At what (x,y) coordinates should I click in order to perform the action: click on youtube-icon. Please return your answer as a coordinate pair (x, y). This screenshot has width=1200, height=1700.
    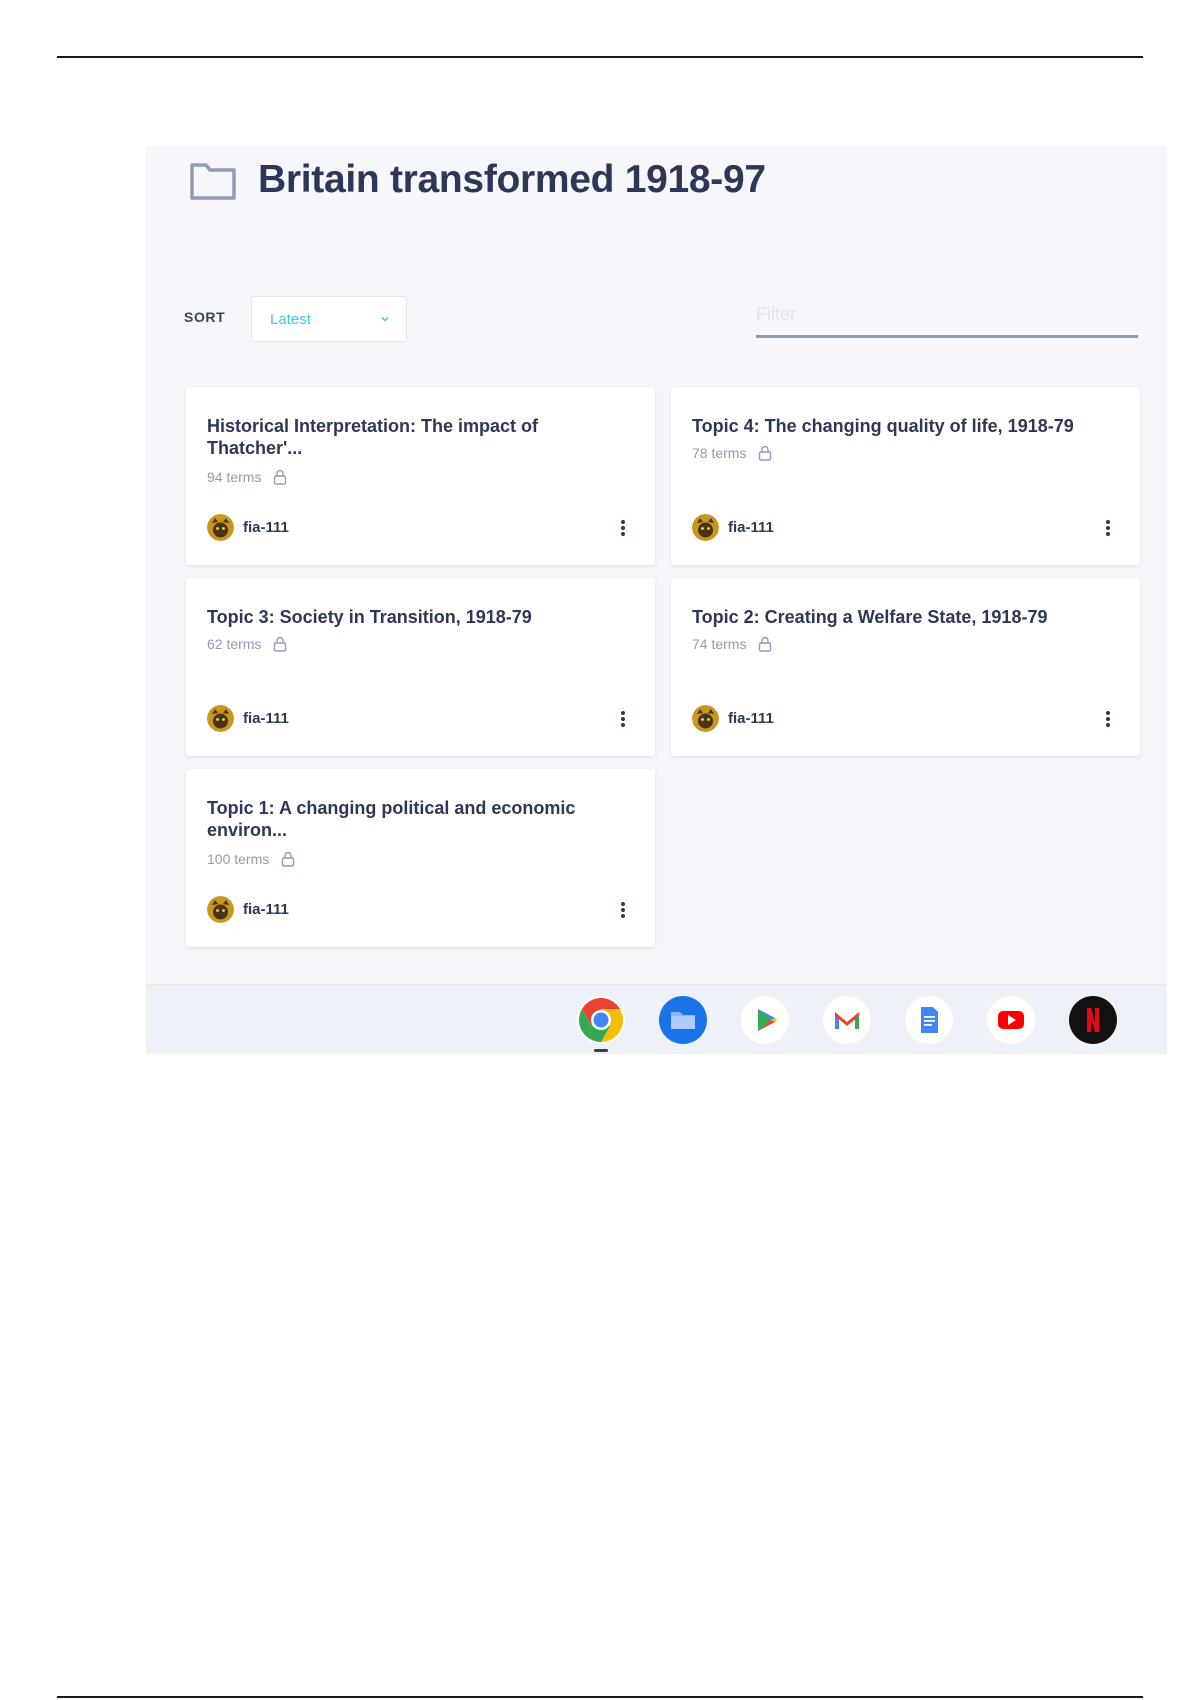
    Looking at the image, I should click on (1011, 1020).